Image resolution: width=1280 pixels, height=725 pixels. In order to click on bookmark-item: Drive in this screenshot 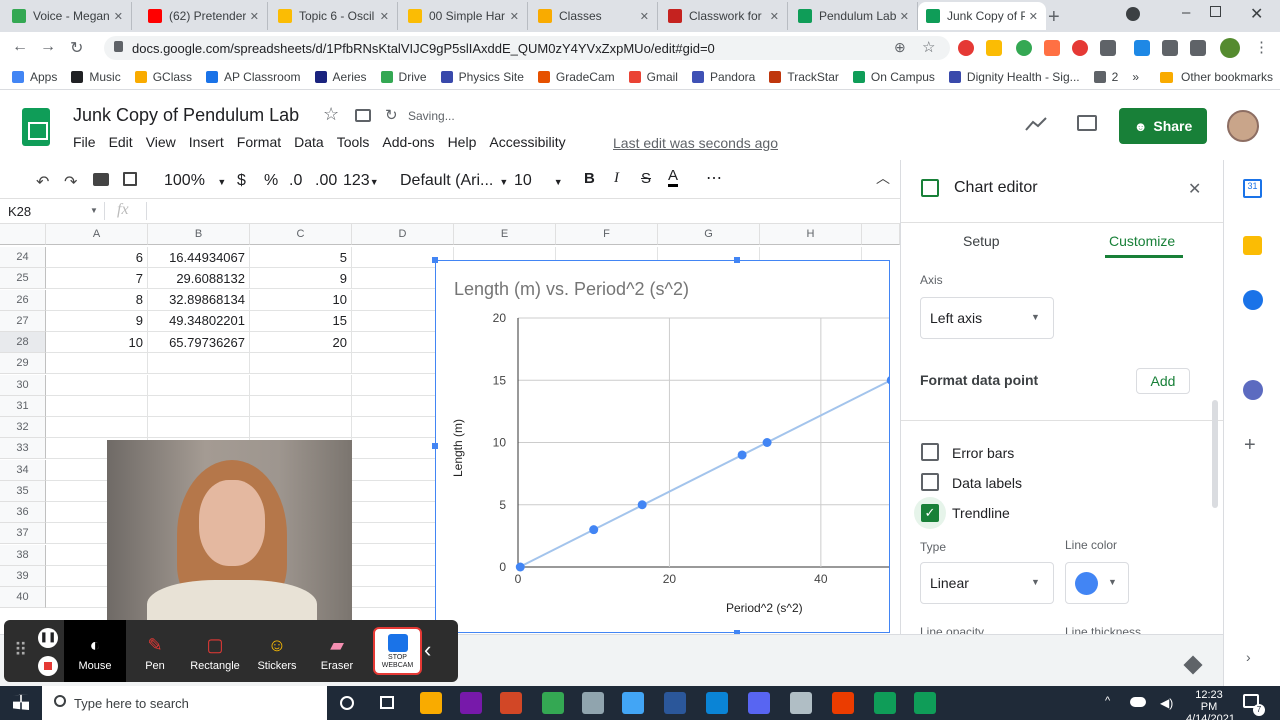, I will do `click(403, 77)`.